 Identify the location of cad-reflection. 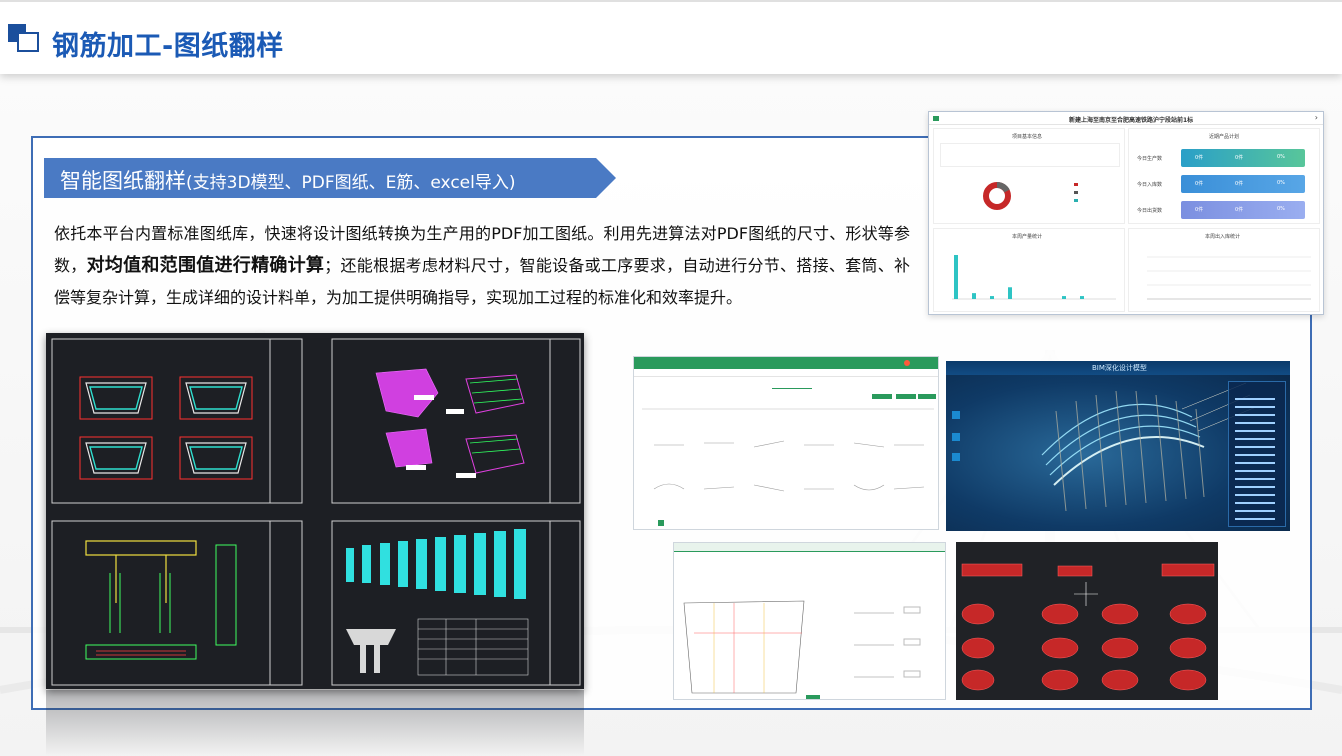
(315, 723).